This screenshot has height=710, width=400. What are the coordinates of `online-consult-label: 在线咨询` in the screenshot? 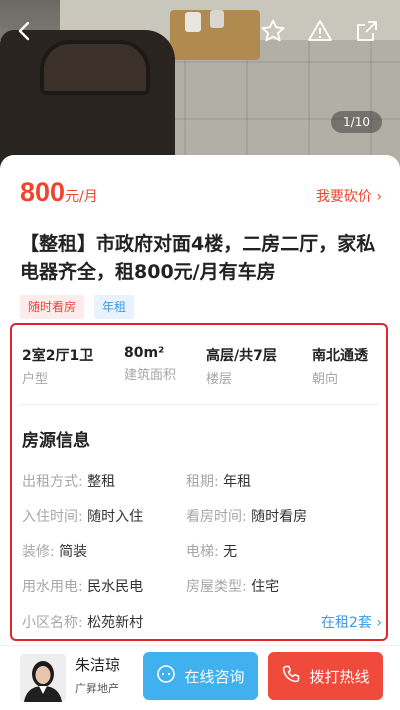 It's located at (214, 676).